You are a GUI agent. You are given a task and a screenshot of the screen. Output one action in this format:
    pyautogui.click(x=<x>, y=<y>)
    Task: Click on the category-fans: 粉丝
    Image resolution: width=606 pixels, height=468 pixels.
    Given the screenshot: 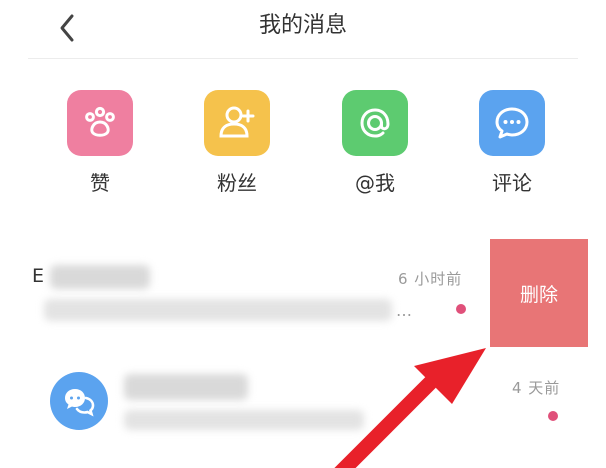 What is the action you would take?
    pyautogui.click(x=237, y=143)
    